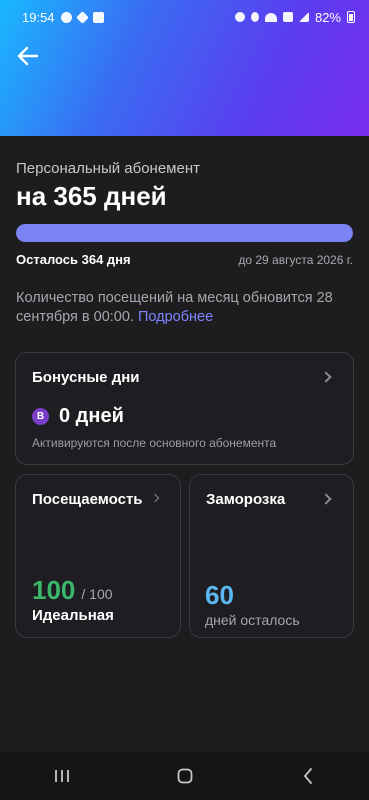 The height and width of the screenshot is (800, 369). What do you see at coordinates (303, 17) in the screenshot?
I see `signal-icon` at bounding box center [303, 17].